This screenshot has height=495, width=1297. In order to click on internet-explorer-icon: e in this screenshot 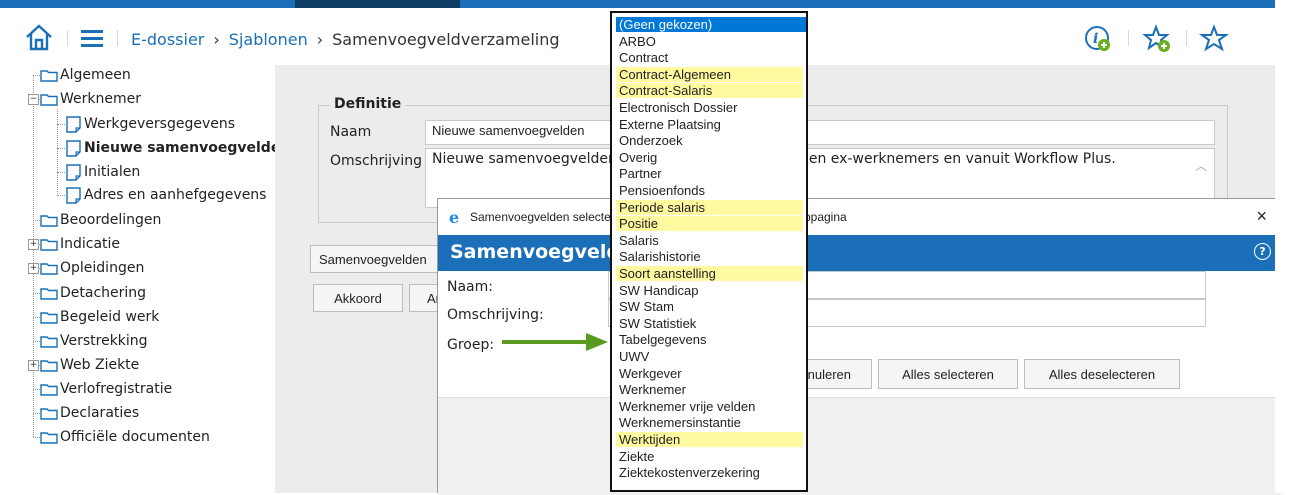, I will do `click(454, 217)`.